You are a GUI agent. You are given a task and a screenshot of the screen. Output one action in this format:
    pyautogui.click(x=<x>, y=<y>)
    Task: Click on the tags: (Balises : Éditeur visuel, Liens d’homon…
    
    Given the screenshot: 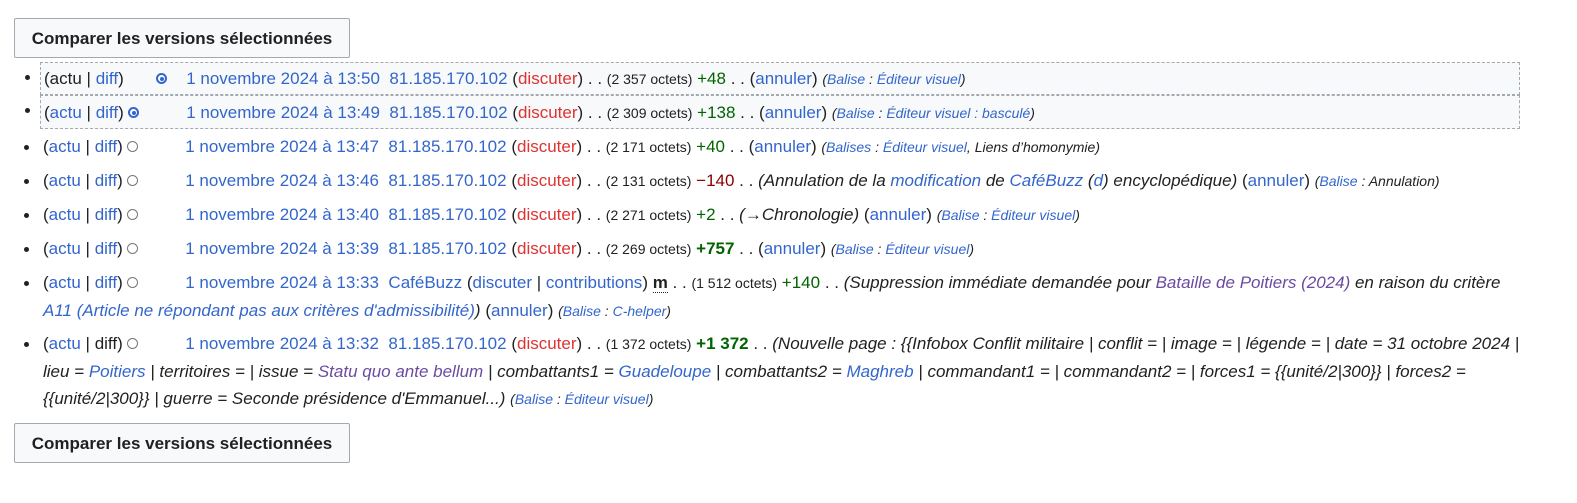 What is the action you would take?
    pyautogui.click(x=960, y=147)
    